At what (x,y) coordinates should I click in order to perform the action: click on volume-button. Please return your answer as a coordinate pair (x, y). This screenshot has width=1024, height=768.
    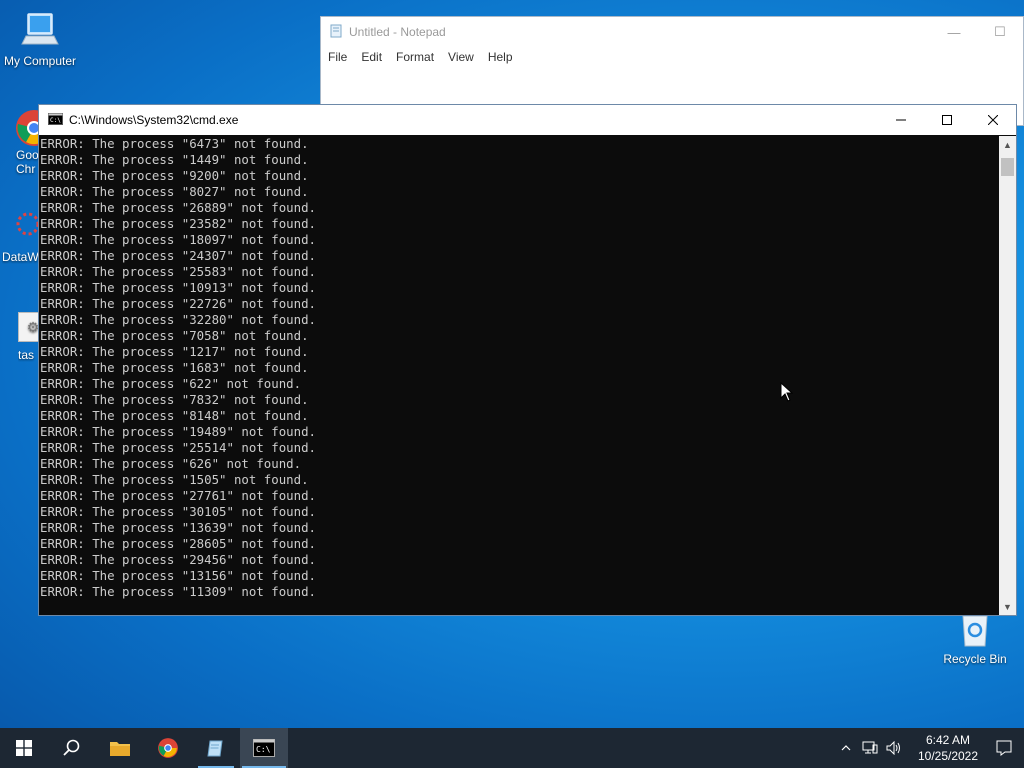
    Looking at the image, I should click on (894, 748).